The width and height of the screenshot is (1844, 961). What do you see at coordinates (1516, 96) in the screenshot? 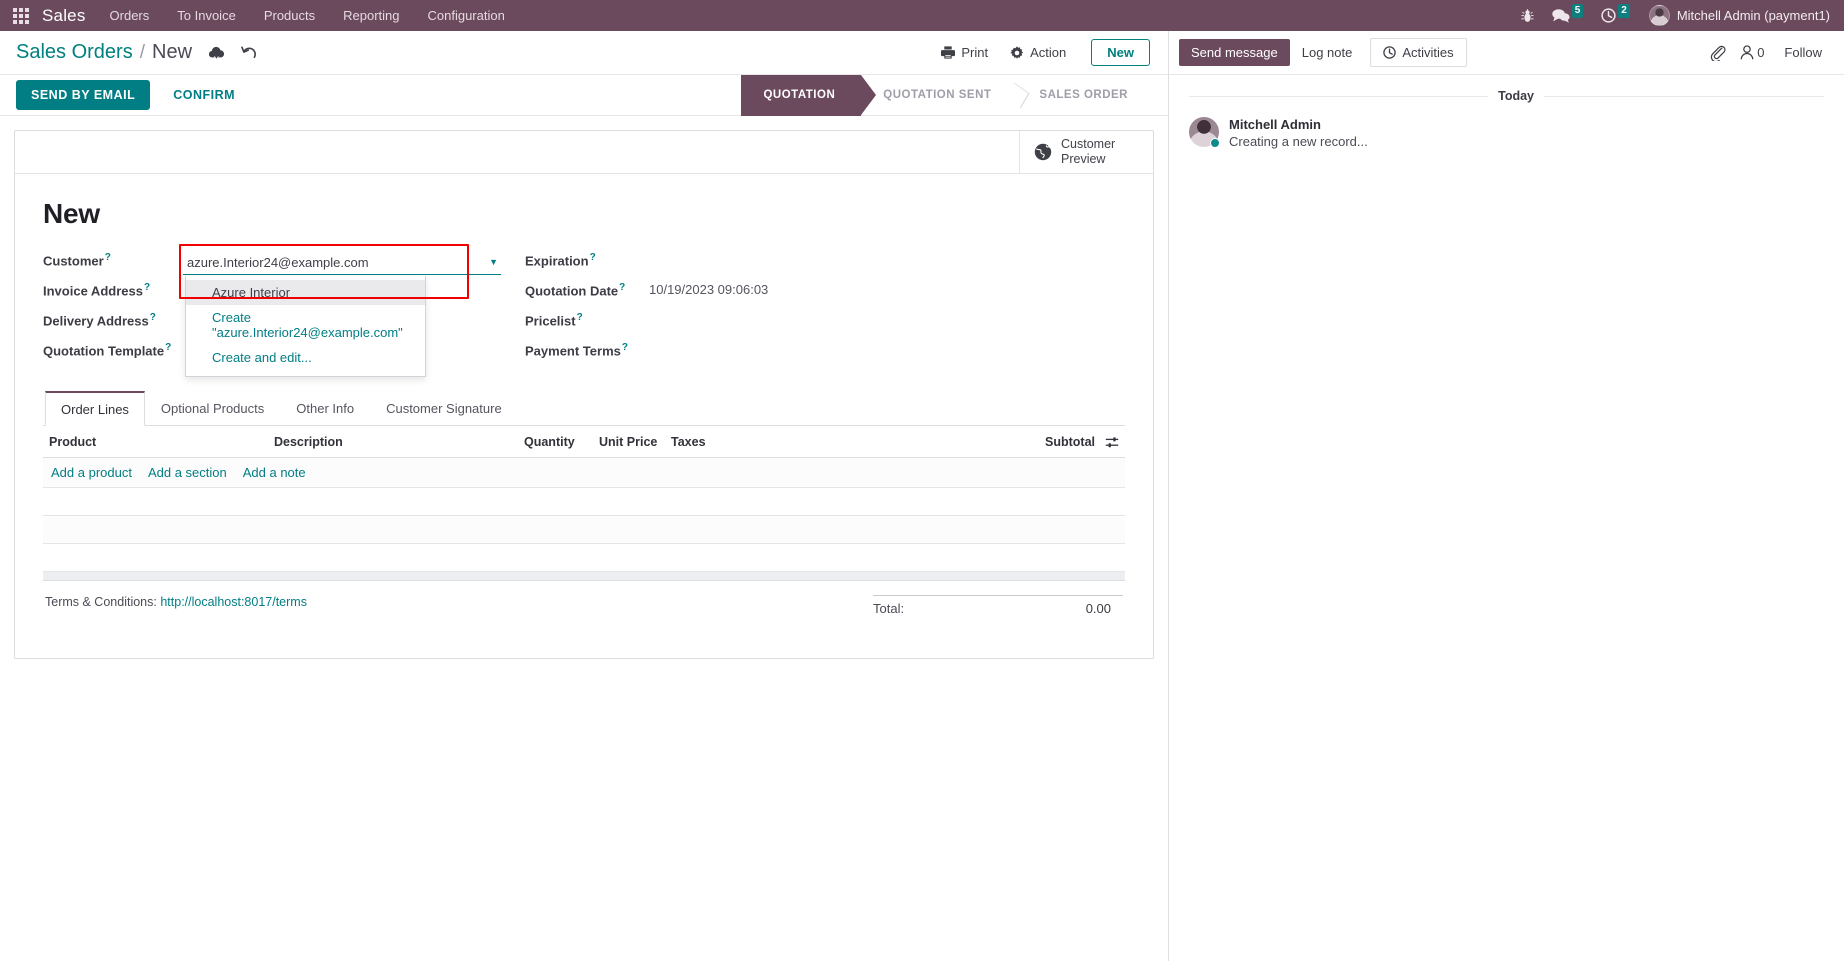
I see `day-separator-label: Today` at bounding box center [1516, 96].